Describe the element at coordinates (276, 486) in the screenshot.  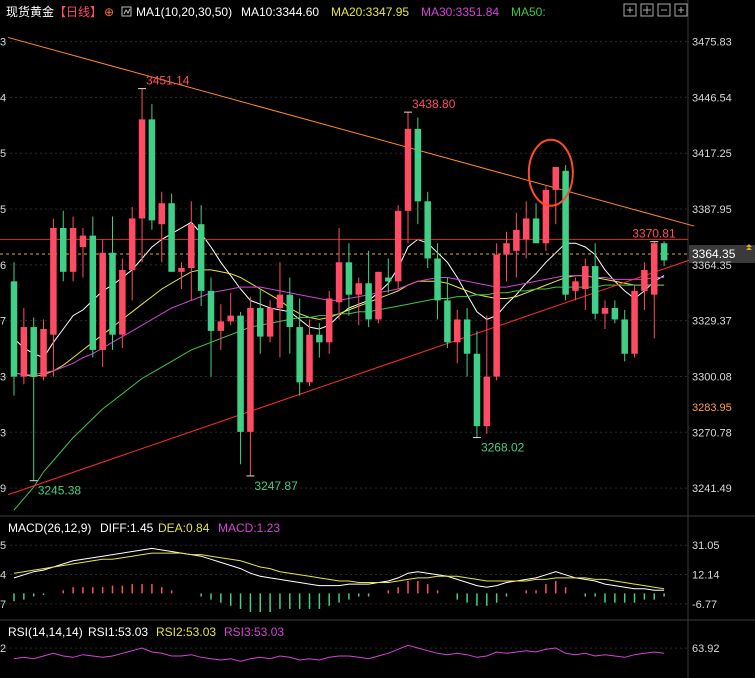
I see `low-price-label: 3247.87` at that location.